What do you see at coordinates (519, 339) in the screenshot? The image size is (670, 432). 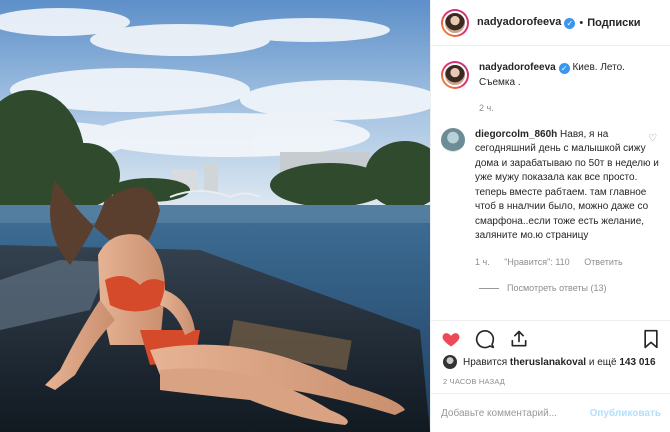 I see `share-icon` at bounding box center [519, 339].